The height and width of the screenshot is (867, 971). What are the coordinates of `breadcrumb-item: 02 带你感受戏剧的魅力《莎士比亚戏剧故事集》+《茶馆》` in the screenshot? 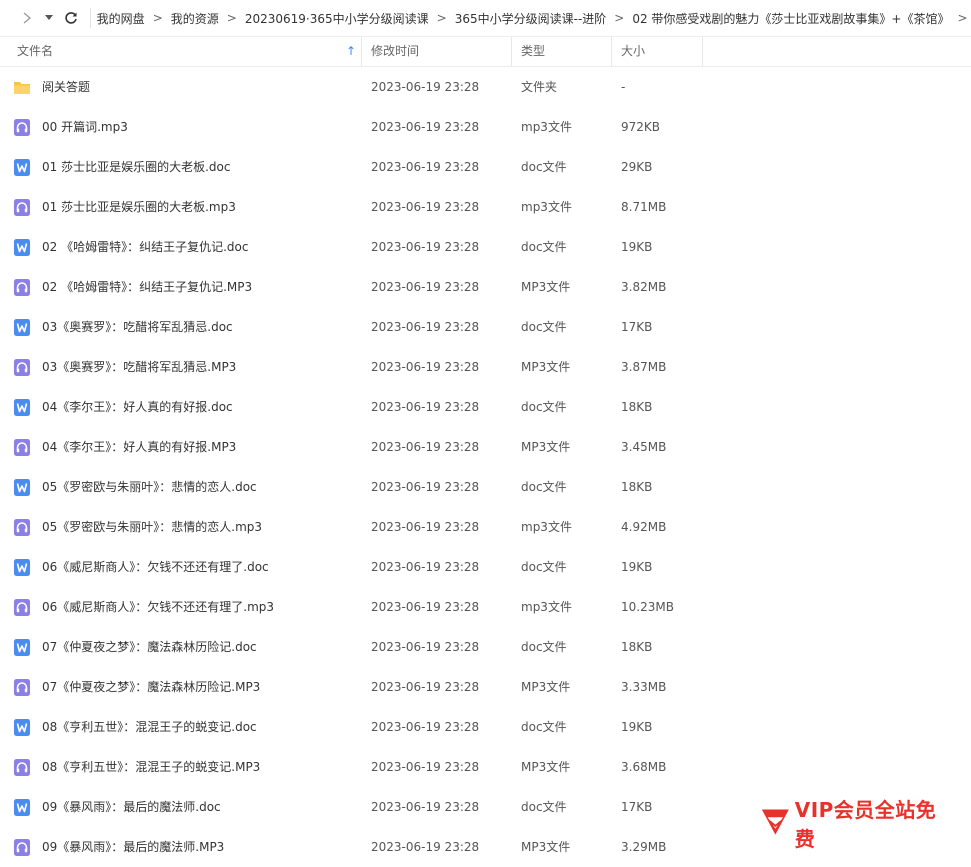 It's located at (790, 18).